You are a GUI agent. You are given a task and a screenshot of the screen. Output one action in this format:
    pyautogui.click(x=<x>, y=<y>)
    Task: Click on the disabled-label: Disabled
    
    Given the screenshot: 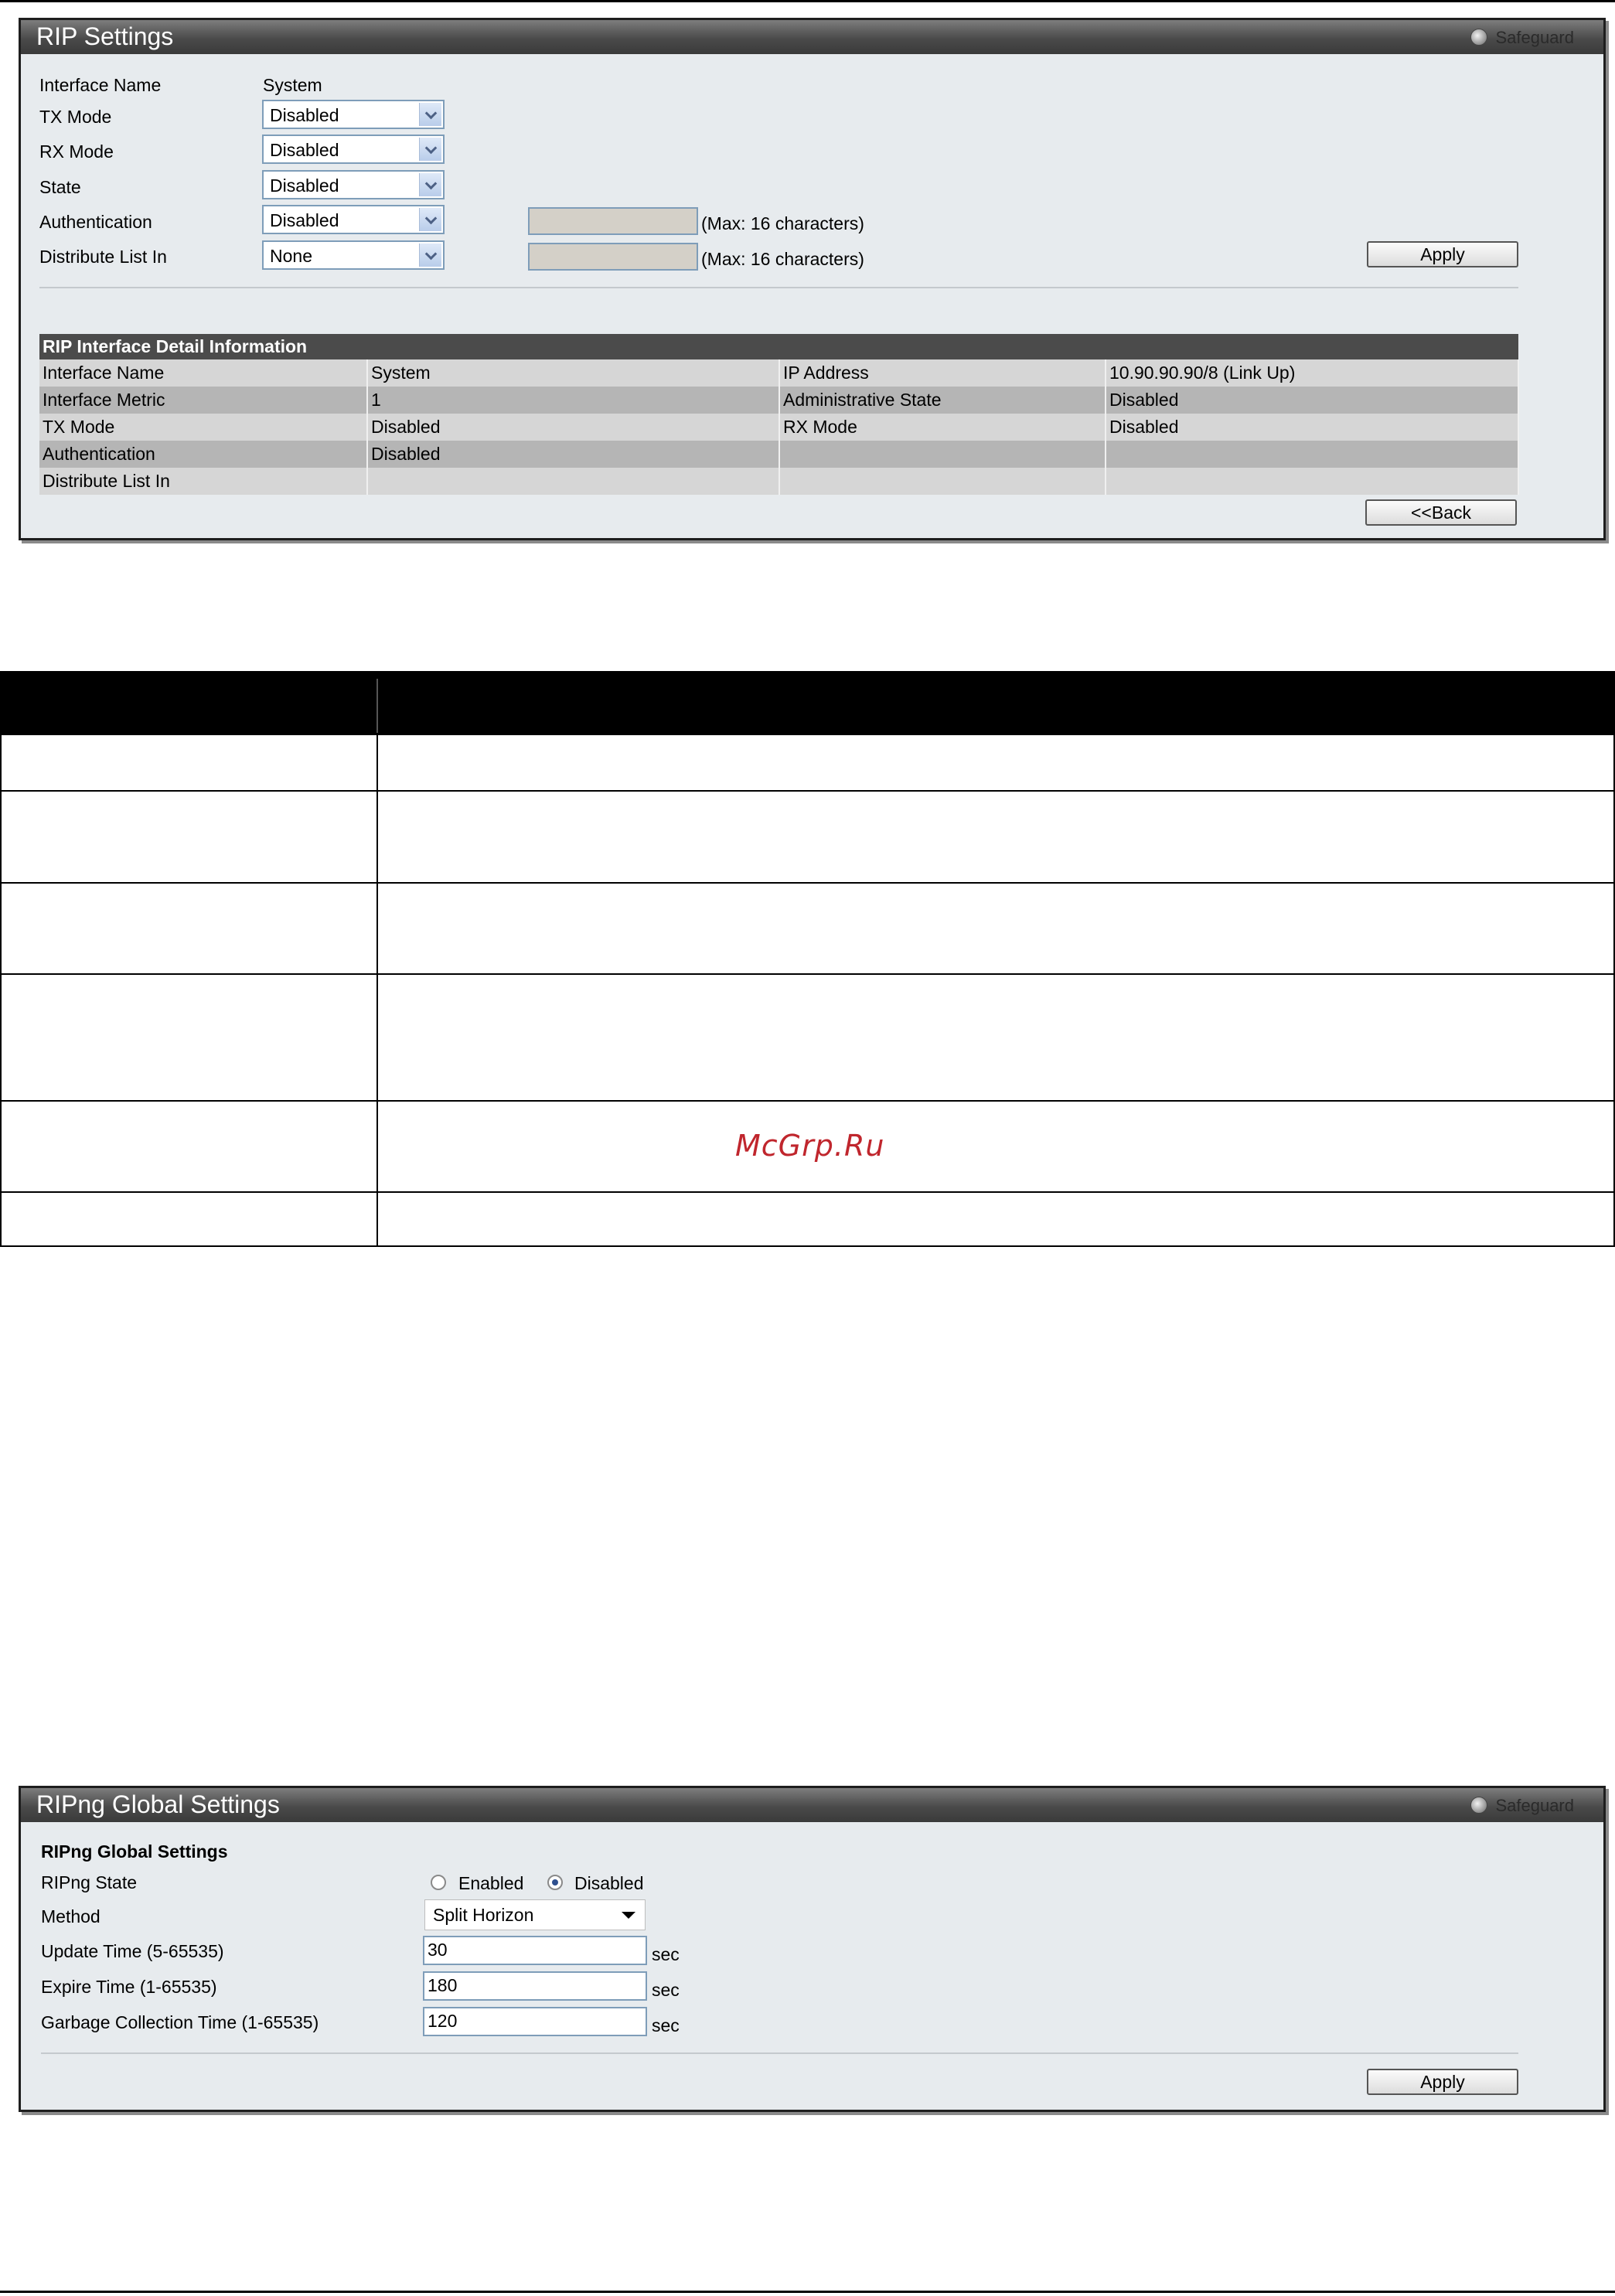 What is the action you would take?
    pyautogui.click(x=609, y=1883)
    